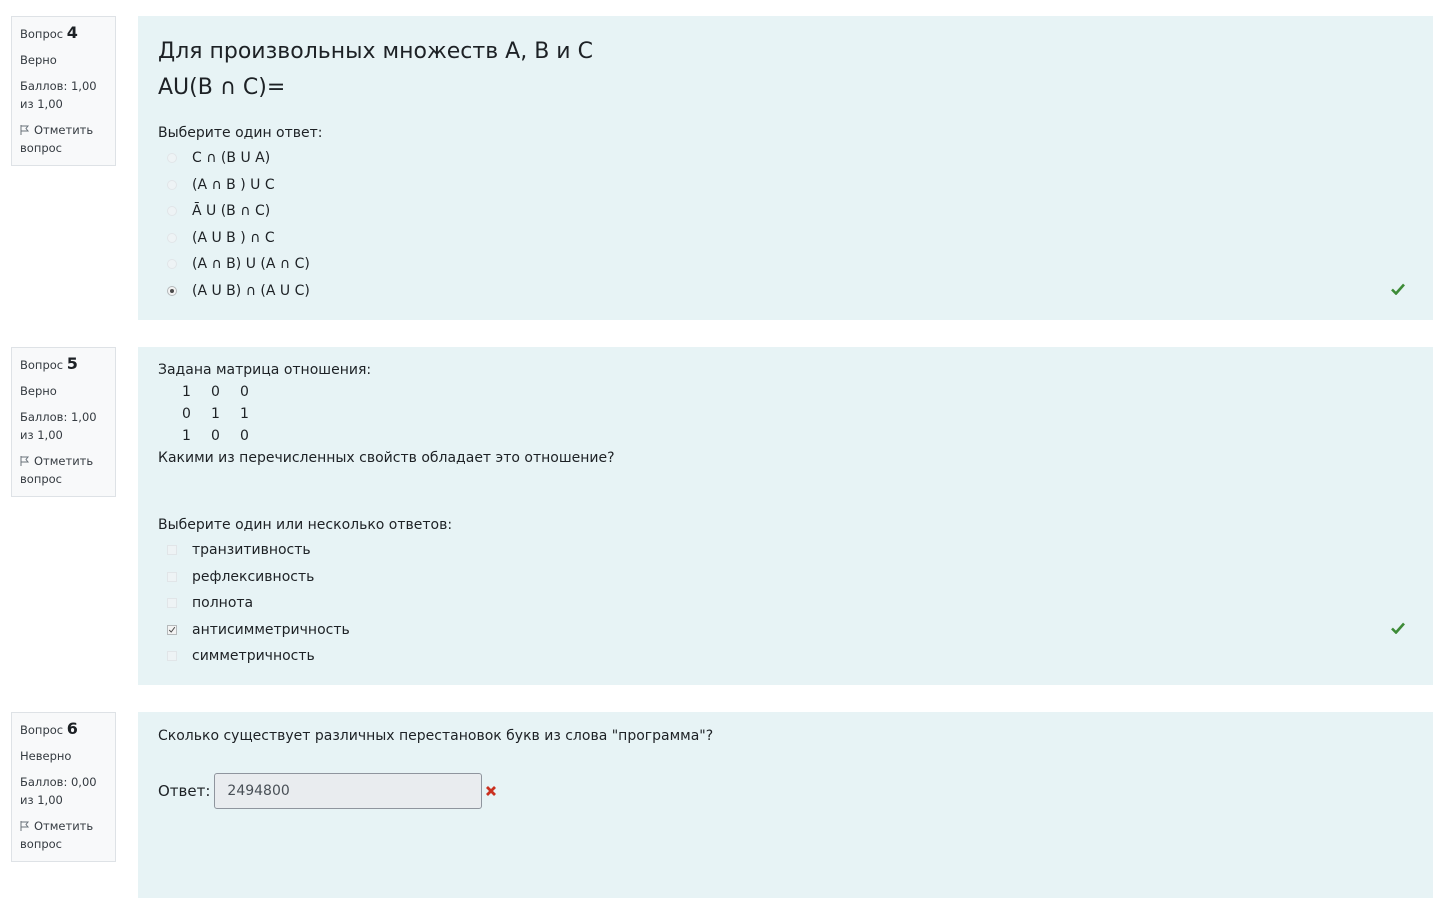 The image size is (1455, 898). Describe the element at coordinates (251, 264) in the screenshot. I see `option-label: (A ∩ B) U (A ∩ C)` at that location.